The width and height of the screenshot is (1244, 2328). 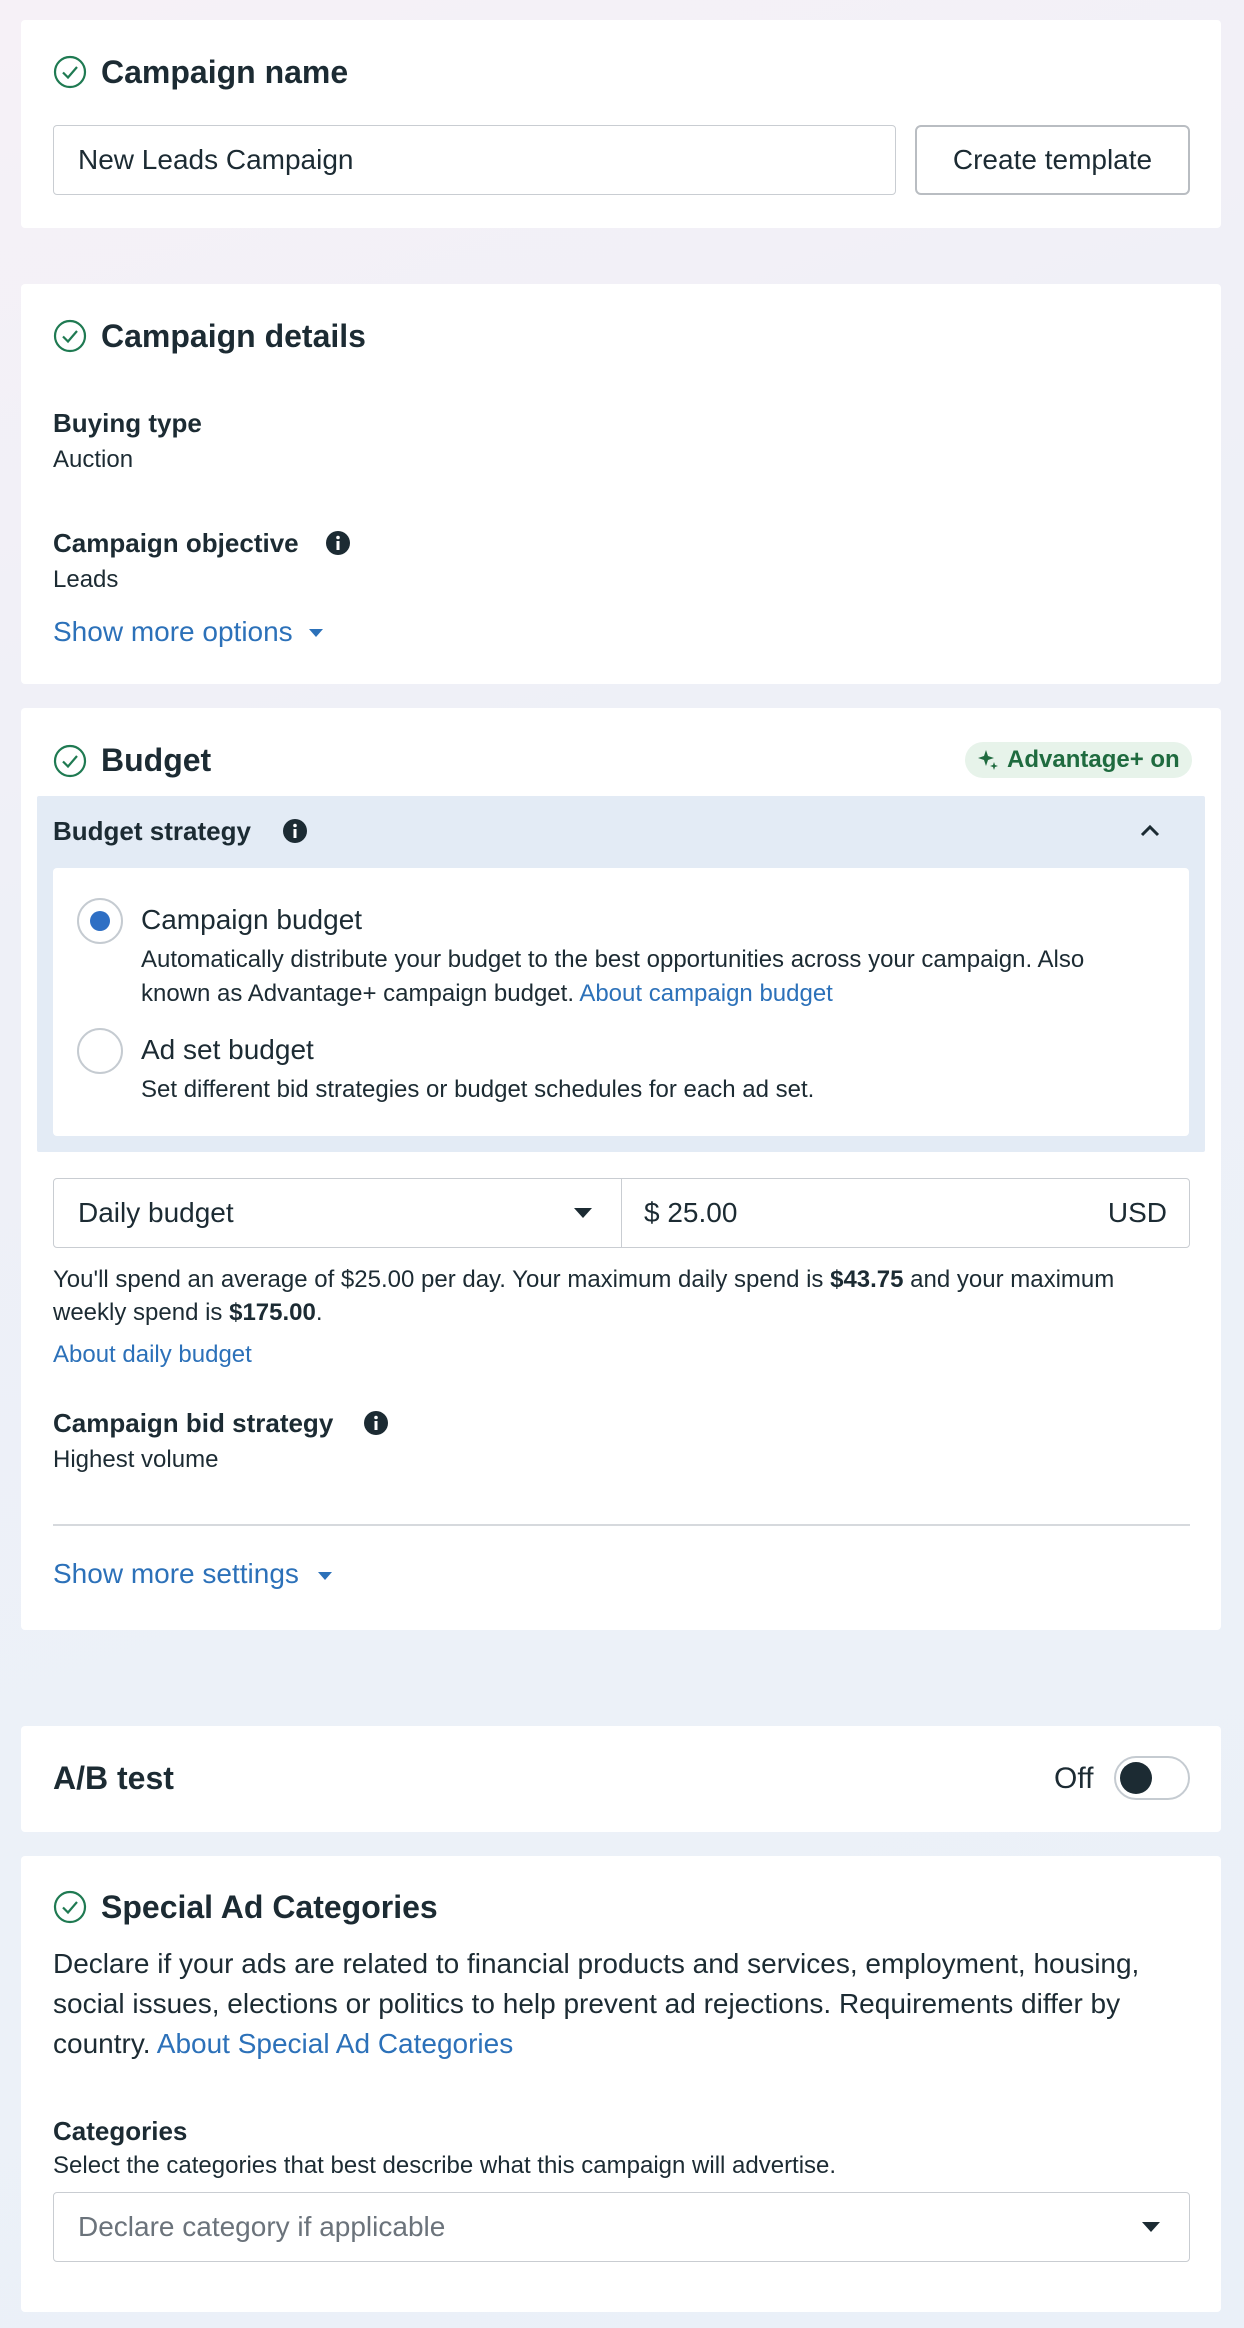 I want to click on show-more-options-link: Show more options, so click(x=173, y=632).